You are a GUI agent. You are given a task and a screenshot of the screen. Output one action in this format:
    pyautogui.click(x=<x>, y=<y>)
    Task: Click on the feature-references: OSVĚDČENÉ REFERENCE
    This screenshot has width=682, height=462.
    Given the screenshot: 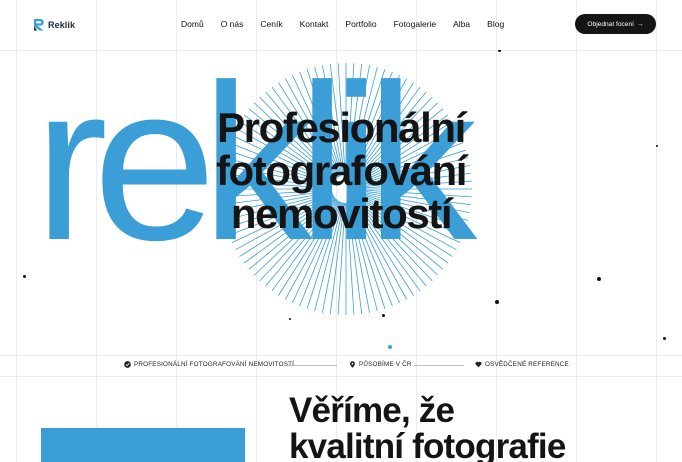 What is the action you would take?
    pyautogui.click(x=522, y=364)
    